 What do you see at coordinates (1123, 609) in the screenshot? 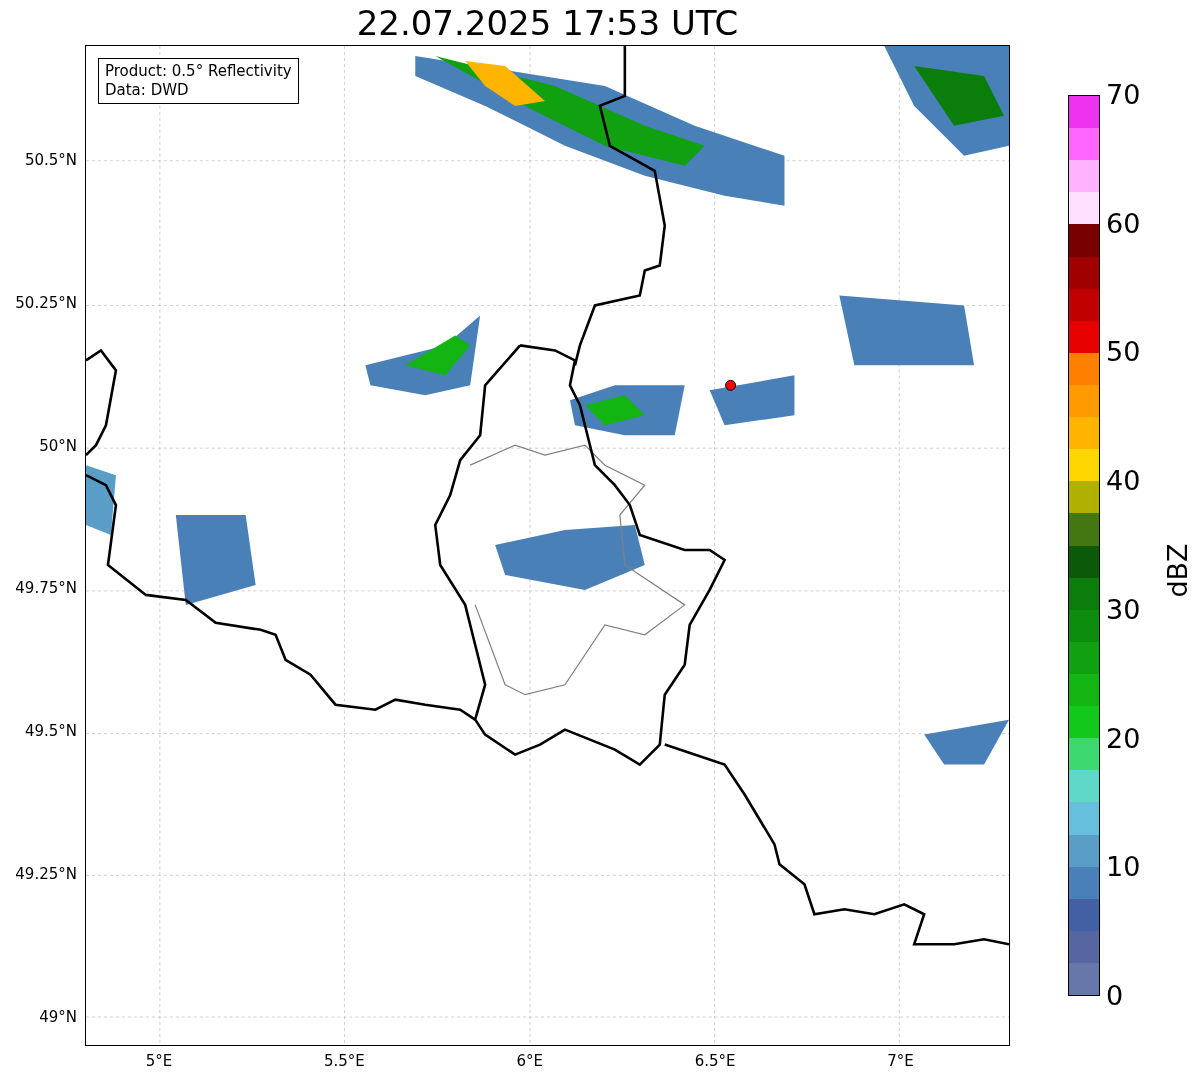
I see `colorbar-tick-label: 30` at bounding box center [1123, 609].